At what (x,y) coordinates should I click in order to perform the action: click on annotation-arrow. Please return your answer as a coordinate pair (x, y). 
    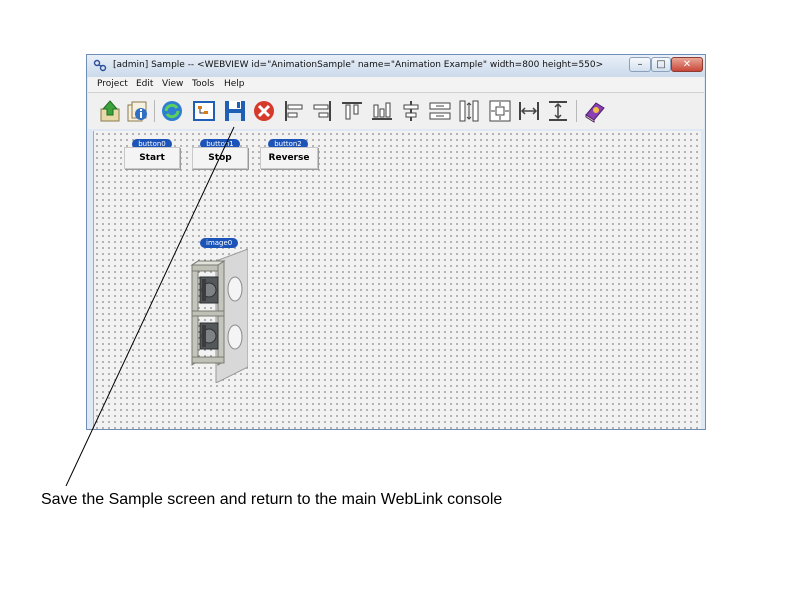
    Looking at the image, I should click on (150, 306).